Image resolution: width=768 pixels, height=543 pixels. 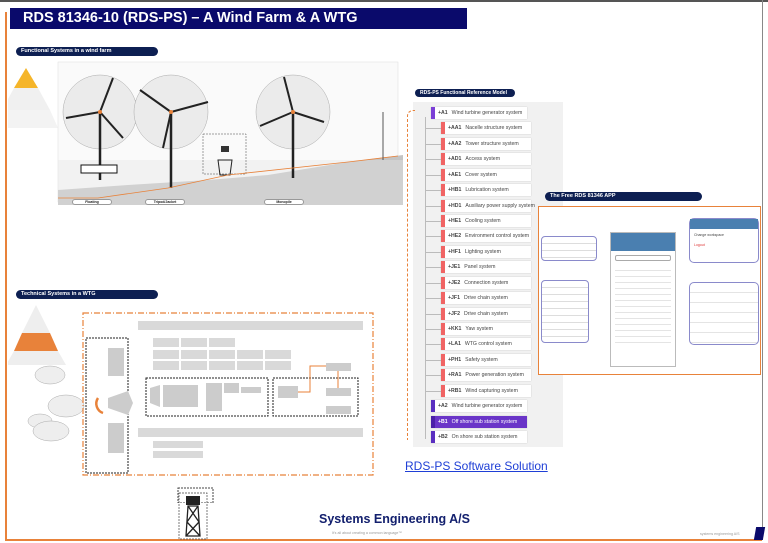 I want to click on tree-item: +HB1 Lubrication system, so click(x=486, y=190).